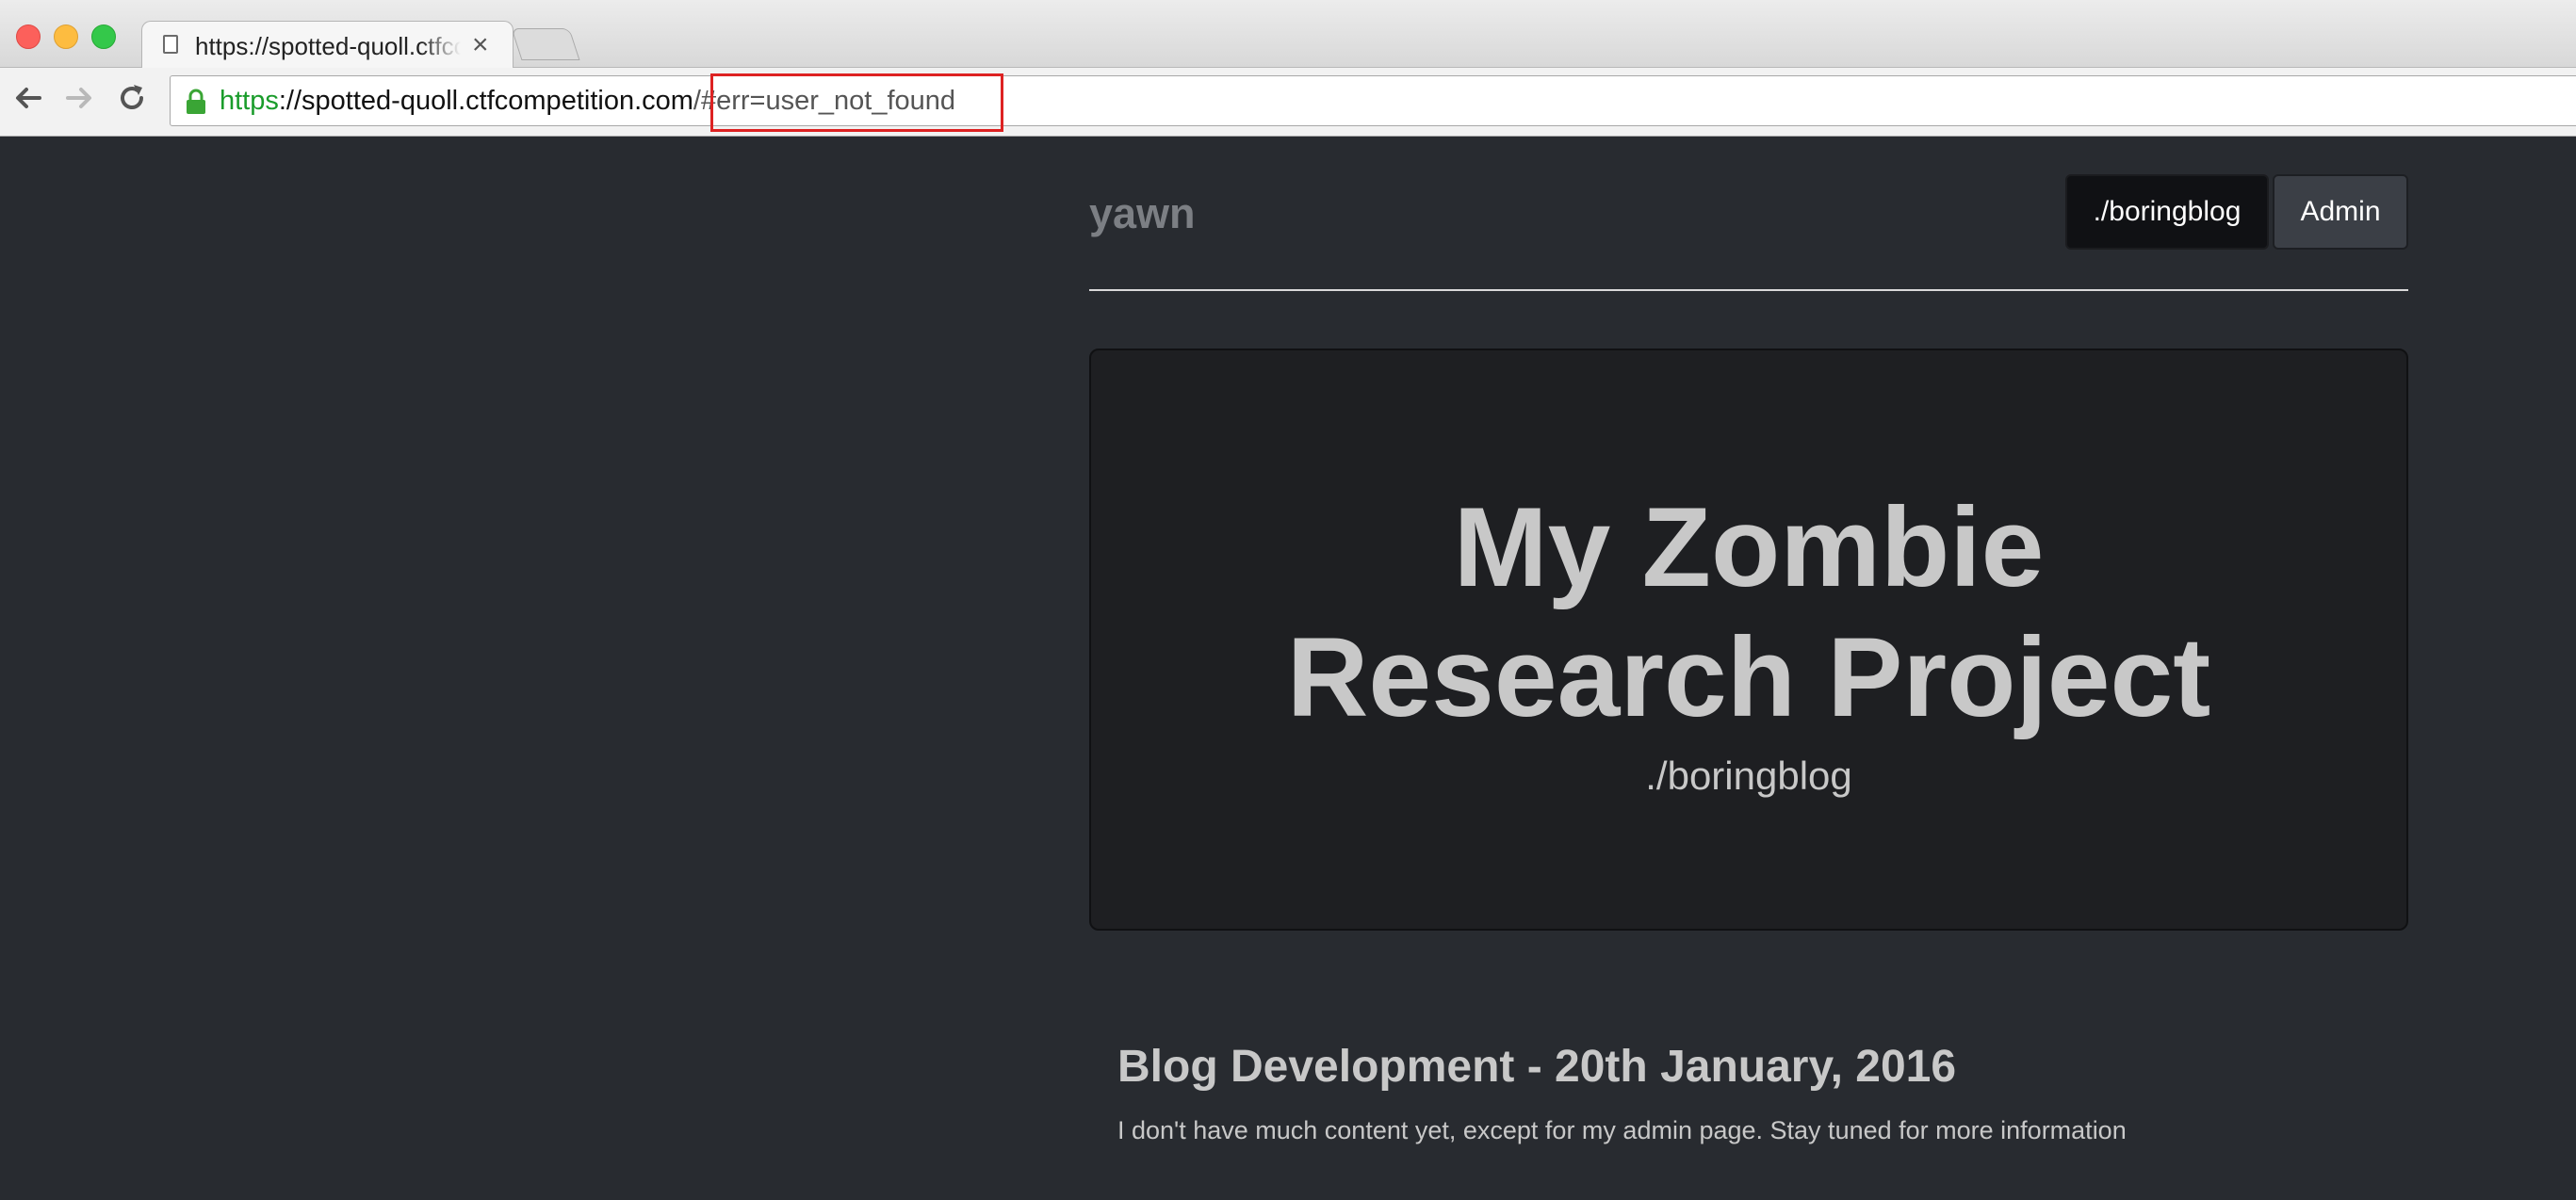 The height and width of the screenshot is (1200, 2576). I want to click on maximize-window-button, so click(103, 37).